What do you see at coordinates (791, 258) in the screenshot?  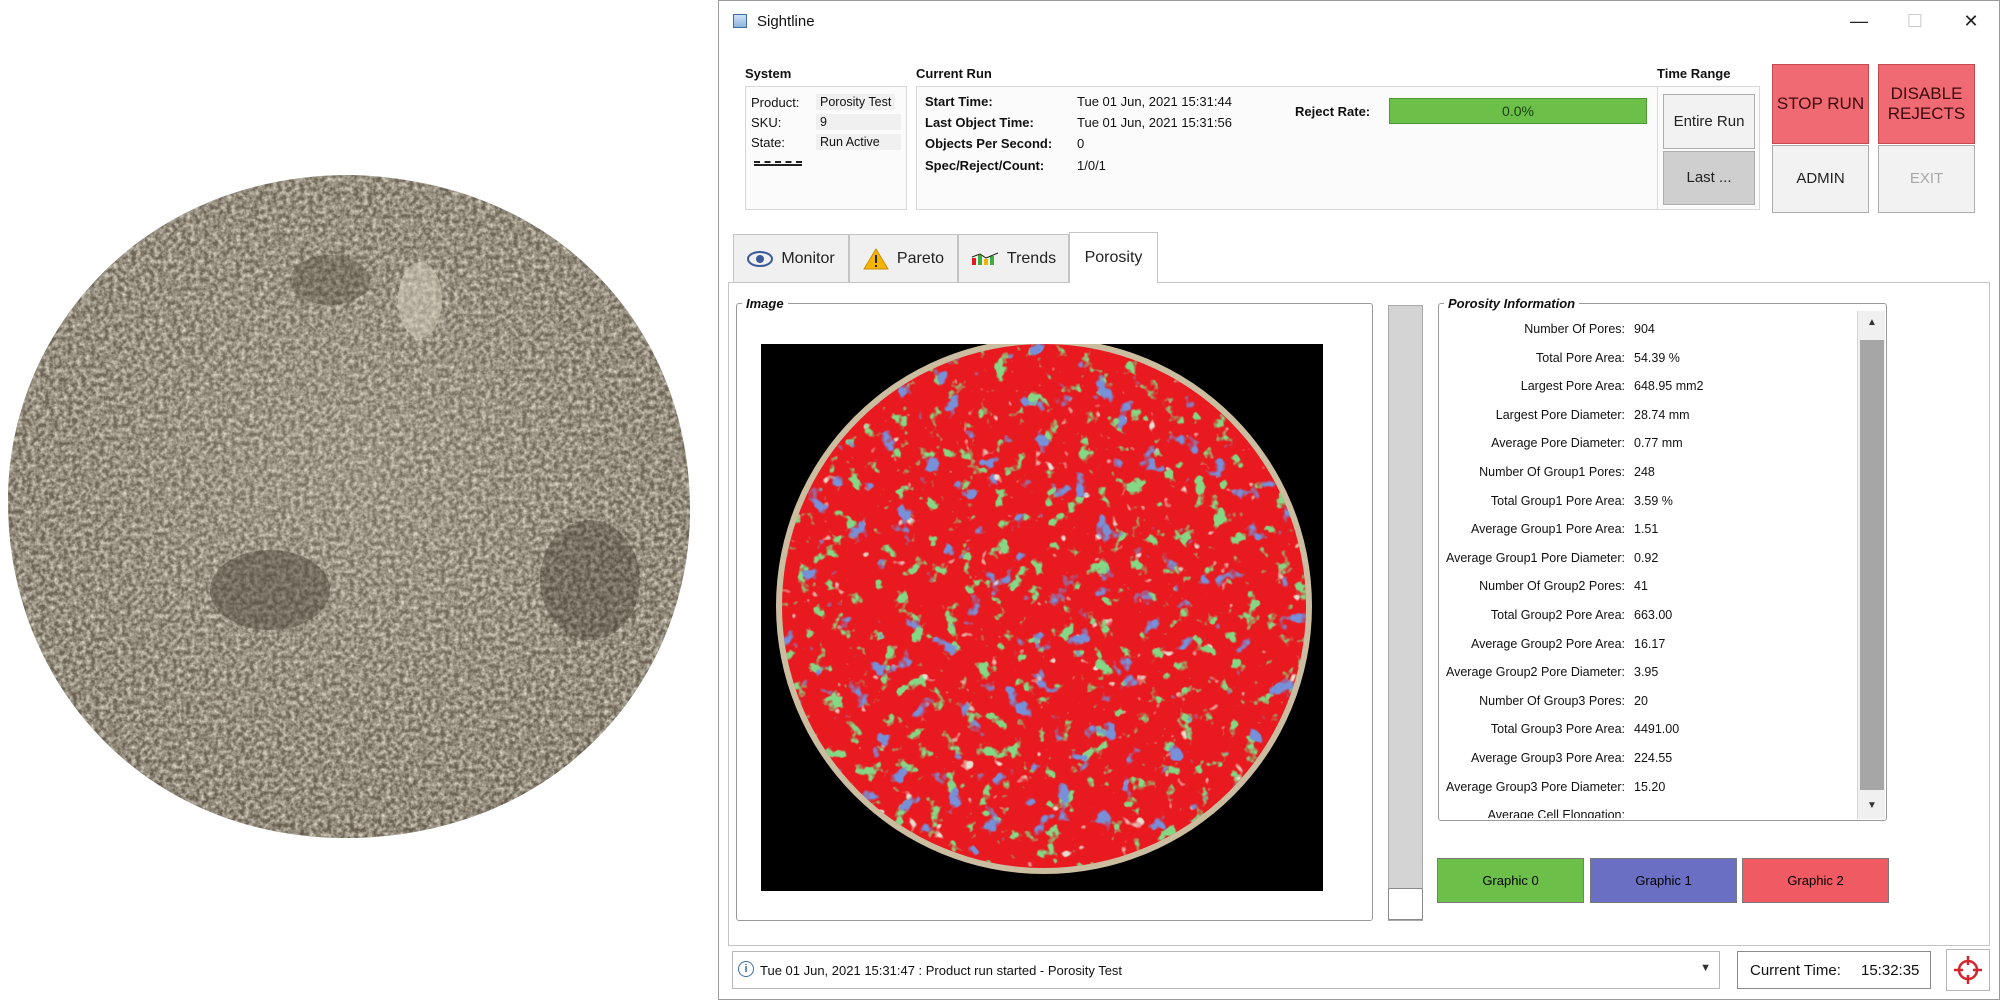 I see `tab-monitor: Monitor` at bounding box center [791, 258].